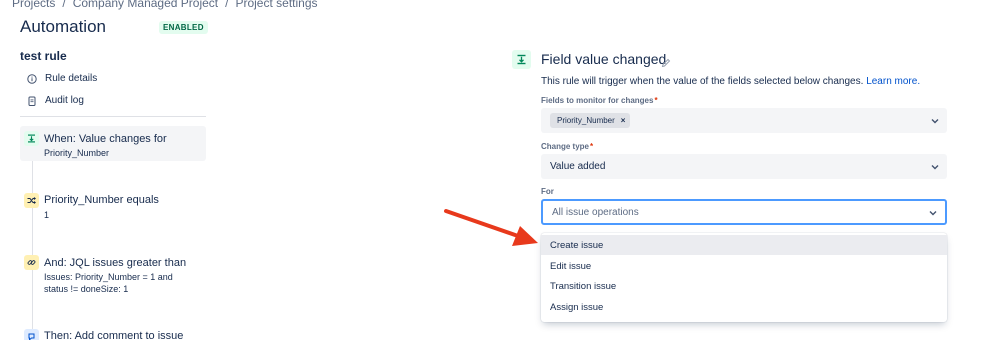  Describe the element at coordinates (744, 266) in the screenshot. I see `menu-item-edit-issue: Edit issue` at that location.